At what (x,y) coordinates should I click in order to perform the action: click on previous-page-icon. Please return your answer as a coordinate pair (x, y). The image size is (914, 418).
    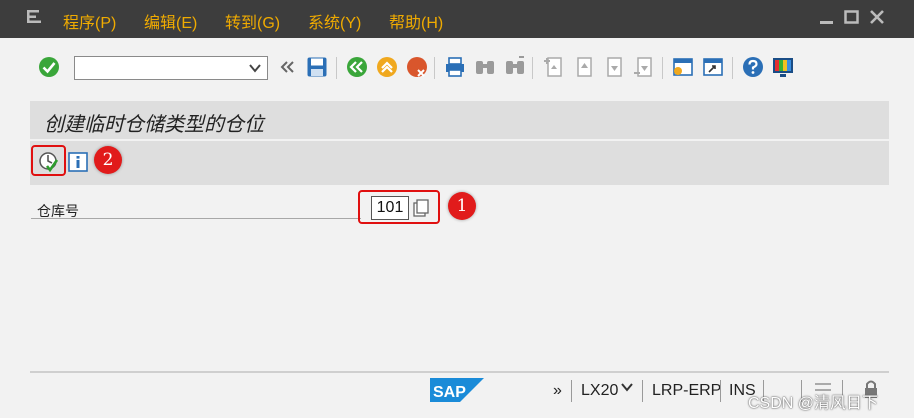
    Looking at the image, I should click on (583, 67).